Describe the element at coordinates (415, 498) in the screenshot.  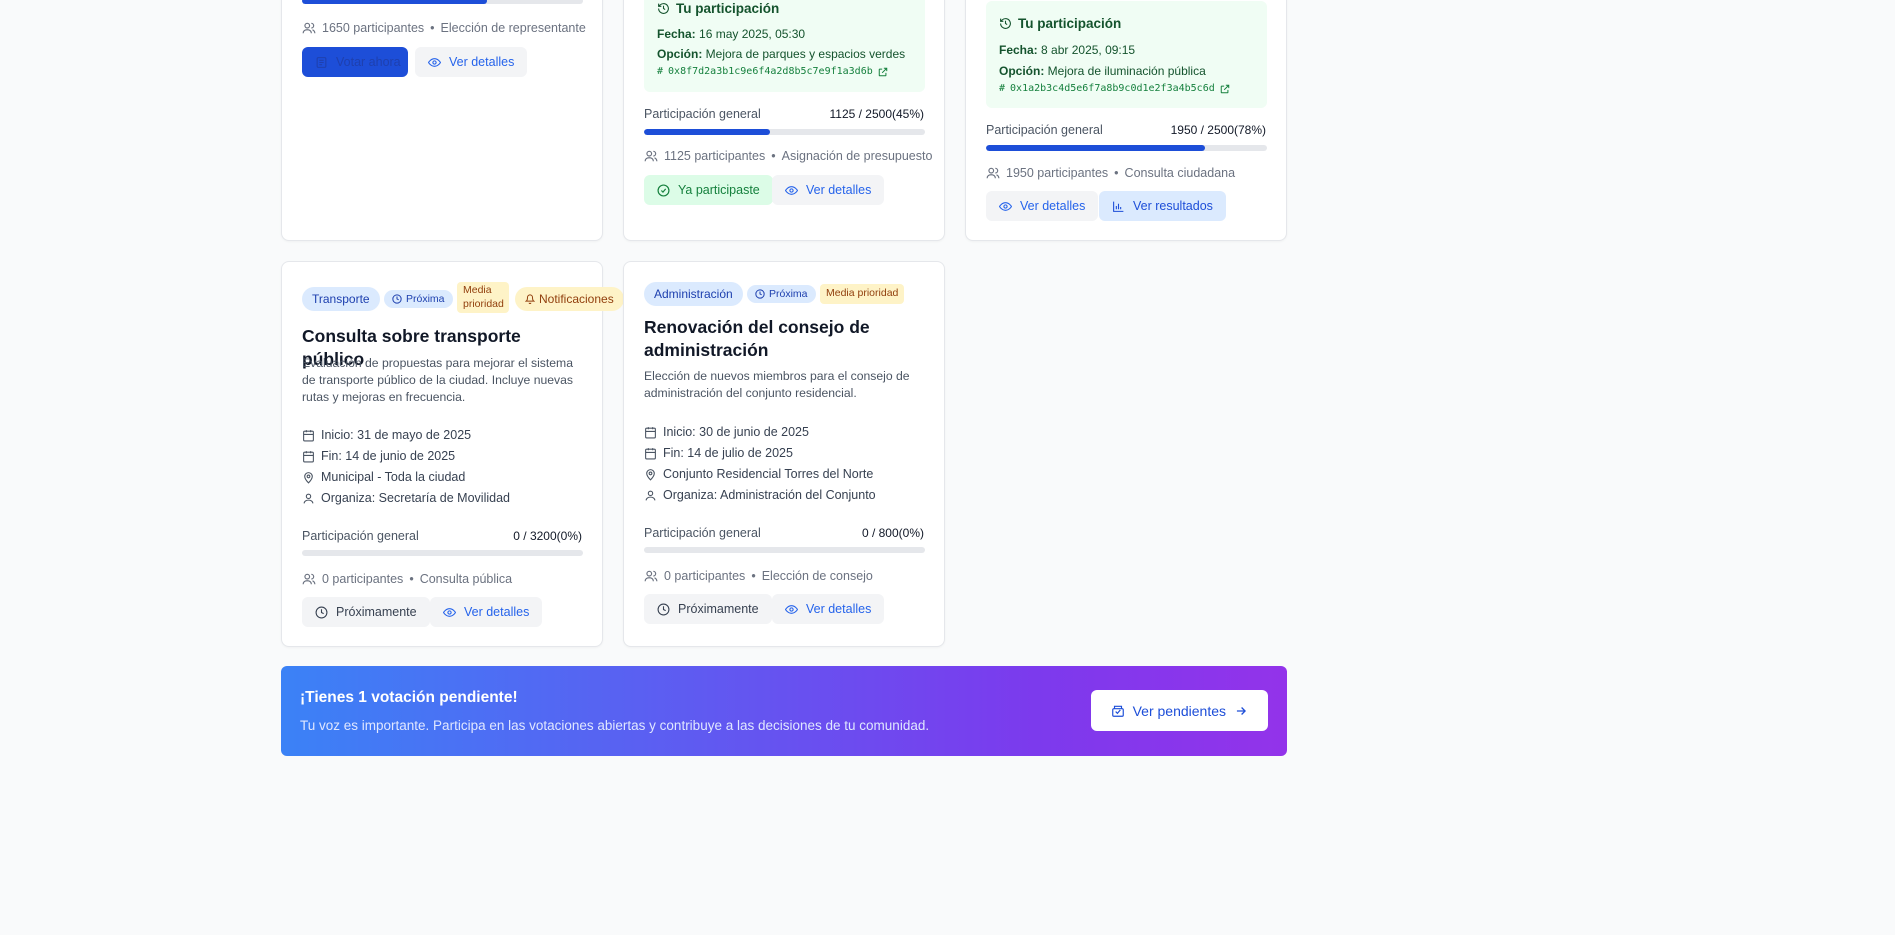
I see `organizer: Organiza: Secretaría de Movilidad` at that location.